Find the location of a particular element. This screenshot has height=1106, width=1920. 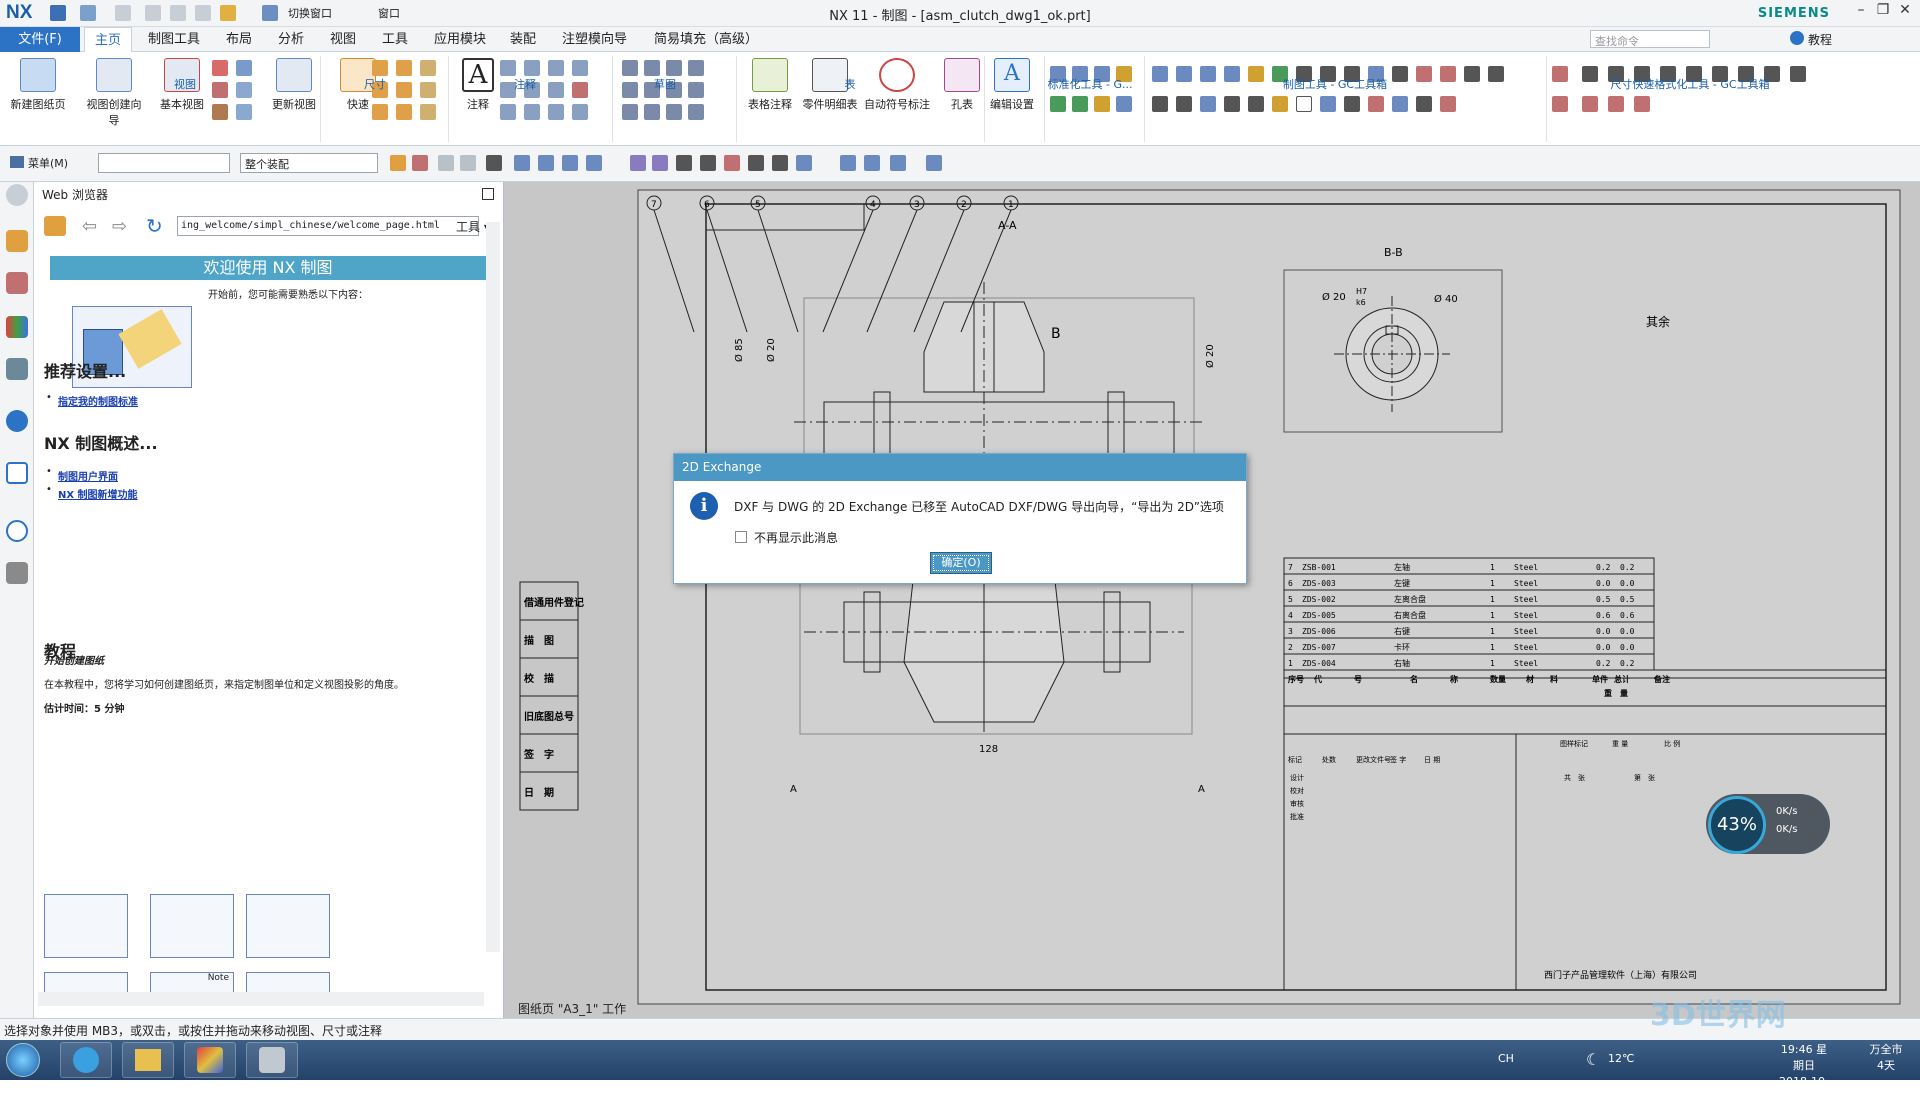

bom-header-cell: 单件 is located at coordinates (1600, 679).